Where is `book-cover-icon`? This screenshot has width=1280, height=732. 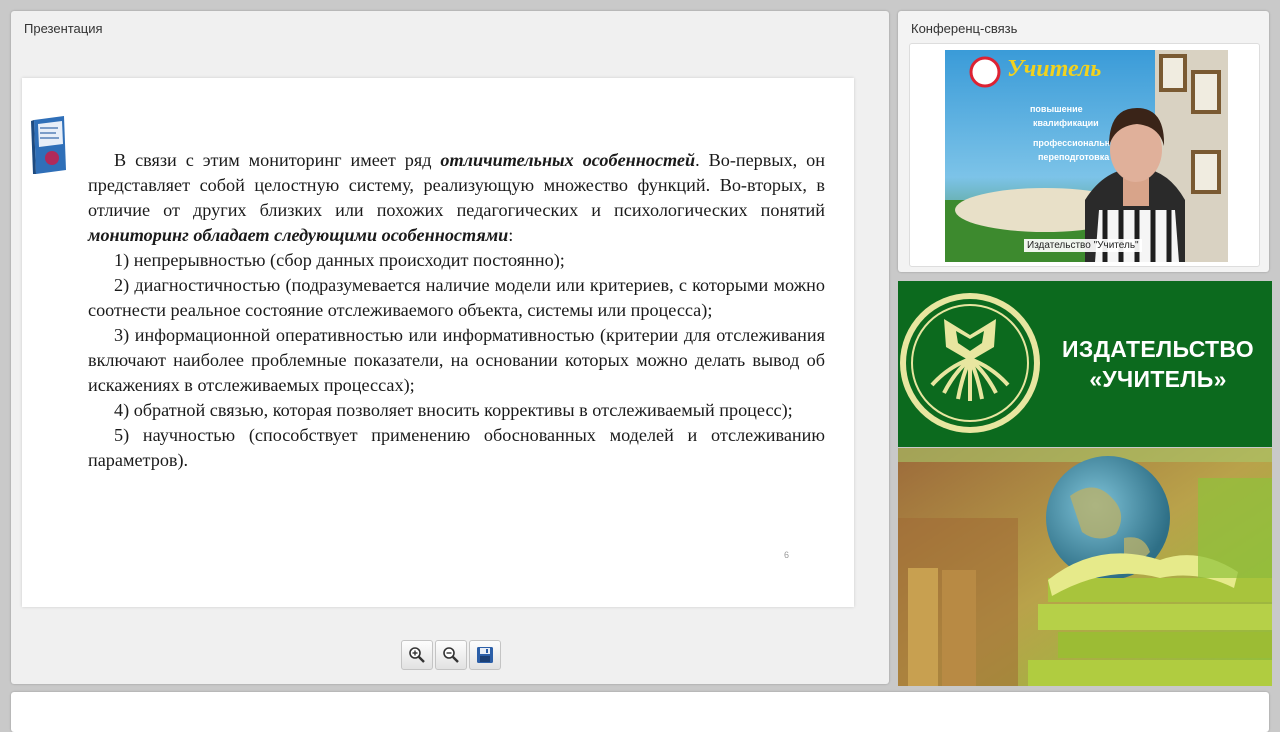
book-cover-icon is located at coordinates (48, 145).